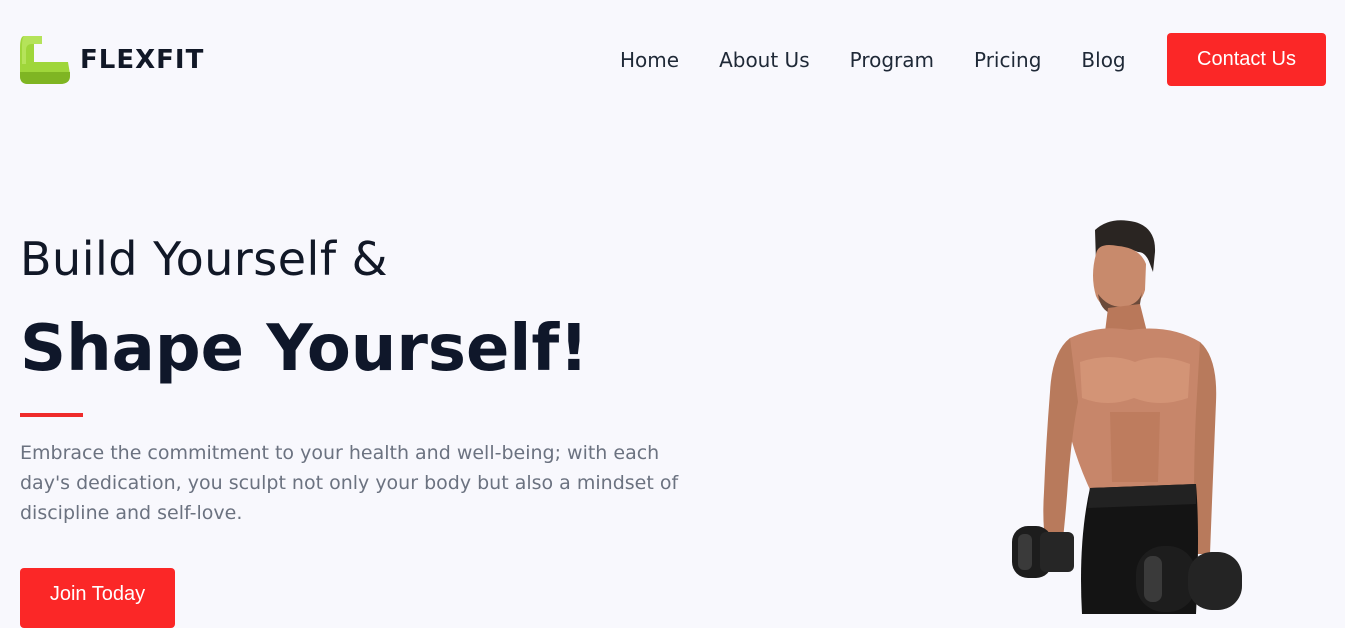  I want to click on nav-link-blog: Blog, so click(1103, 60).